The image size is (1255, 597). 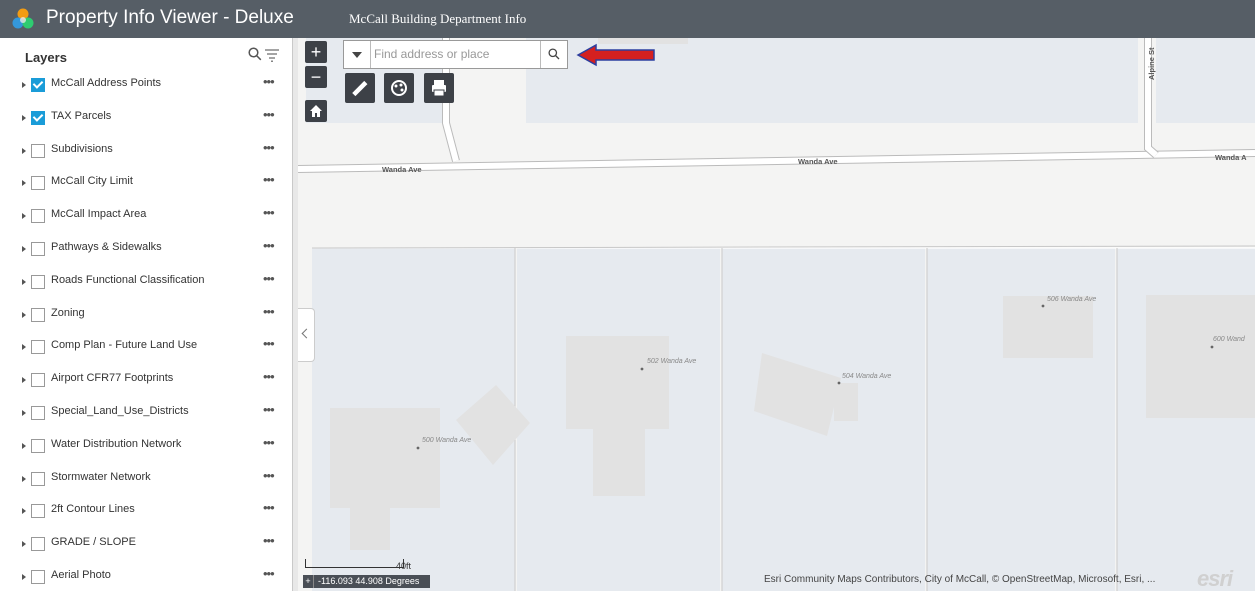 I want to click on coordinate-widget: + -116.093 44.908 Degrees, so click(x=366, y=581).